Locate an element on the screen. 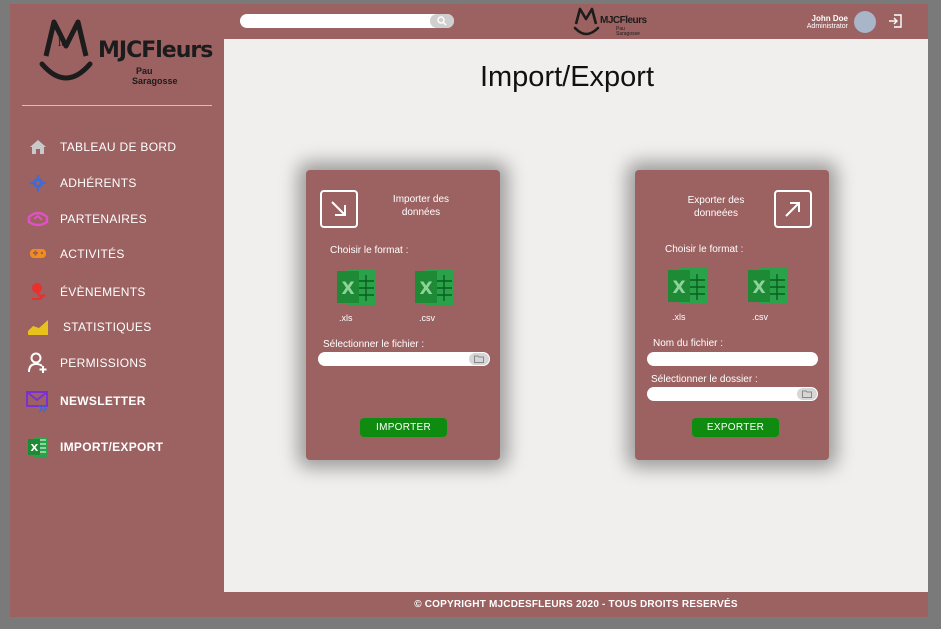 The height and width of the screenshot is (629, 941). home-icon is located at coordinates (38, 147).